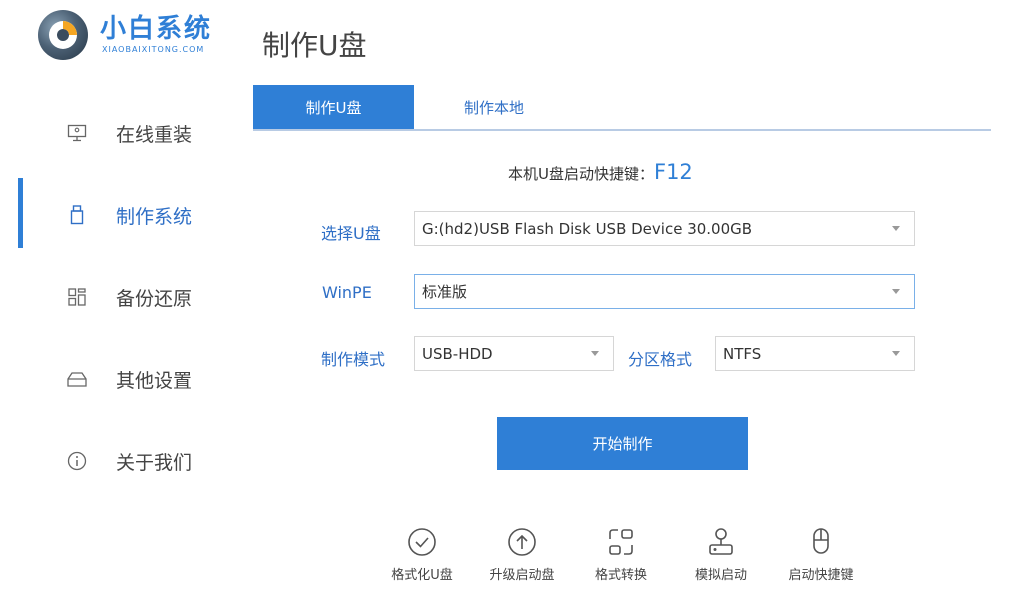  I want to click on check-circle-icon, so click(422, 542).